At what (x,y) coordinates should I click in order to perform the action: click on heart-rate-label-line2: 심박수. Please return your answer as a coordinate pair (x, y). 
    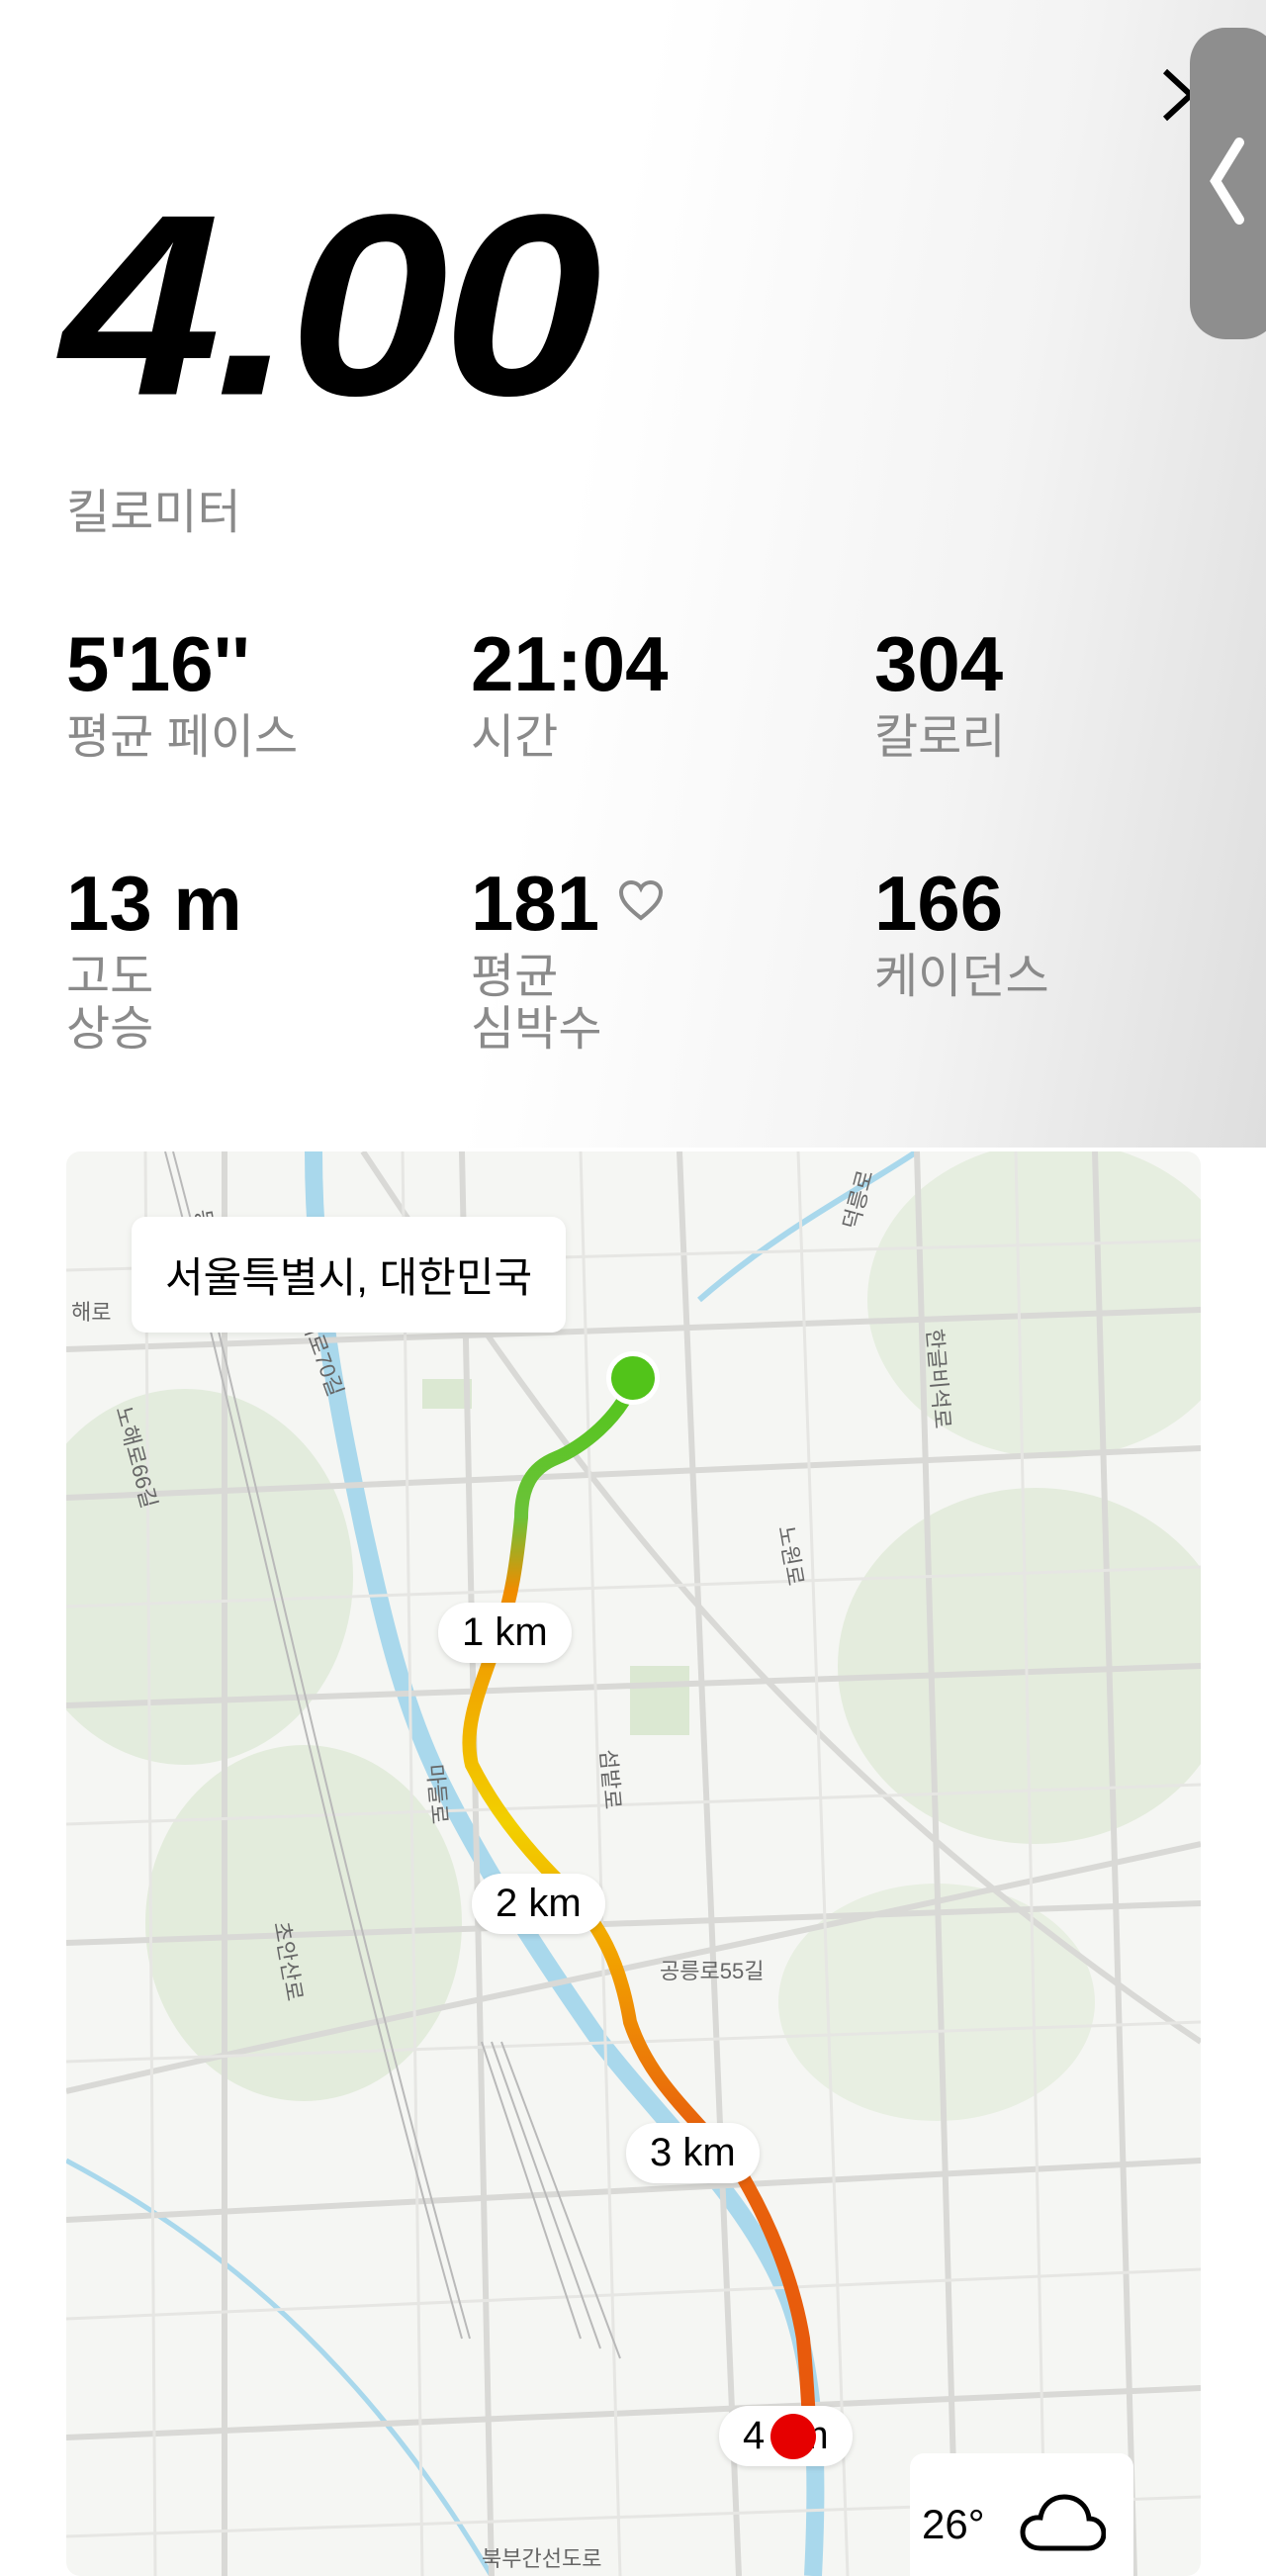
    Looking at the image, I should click on (536, 1029).